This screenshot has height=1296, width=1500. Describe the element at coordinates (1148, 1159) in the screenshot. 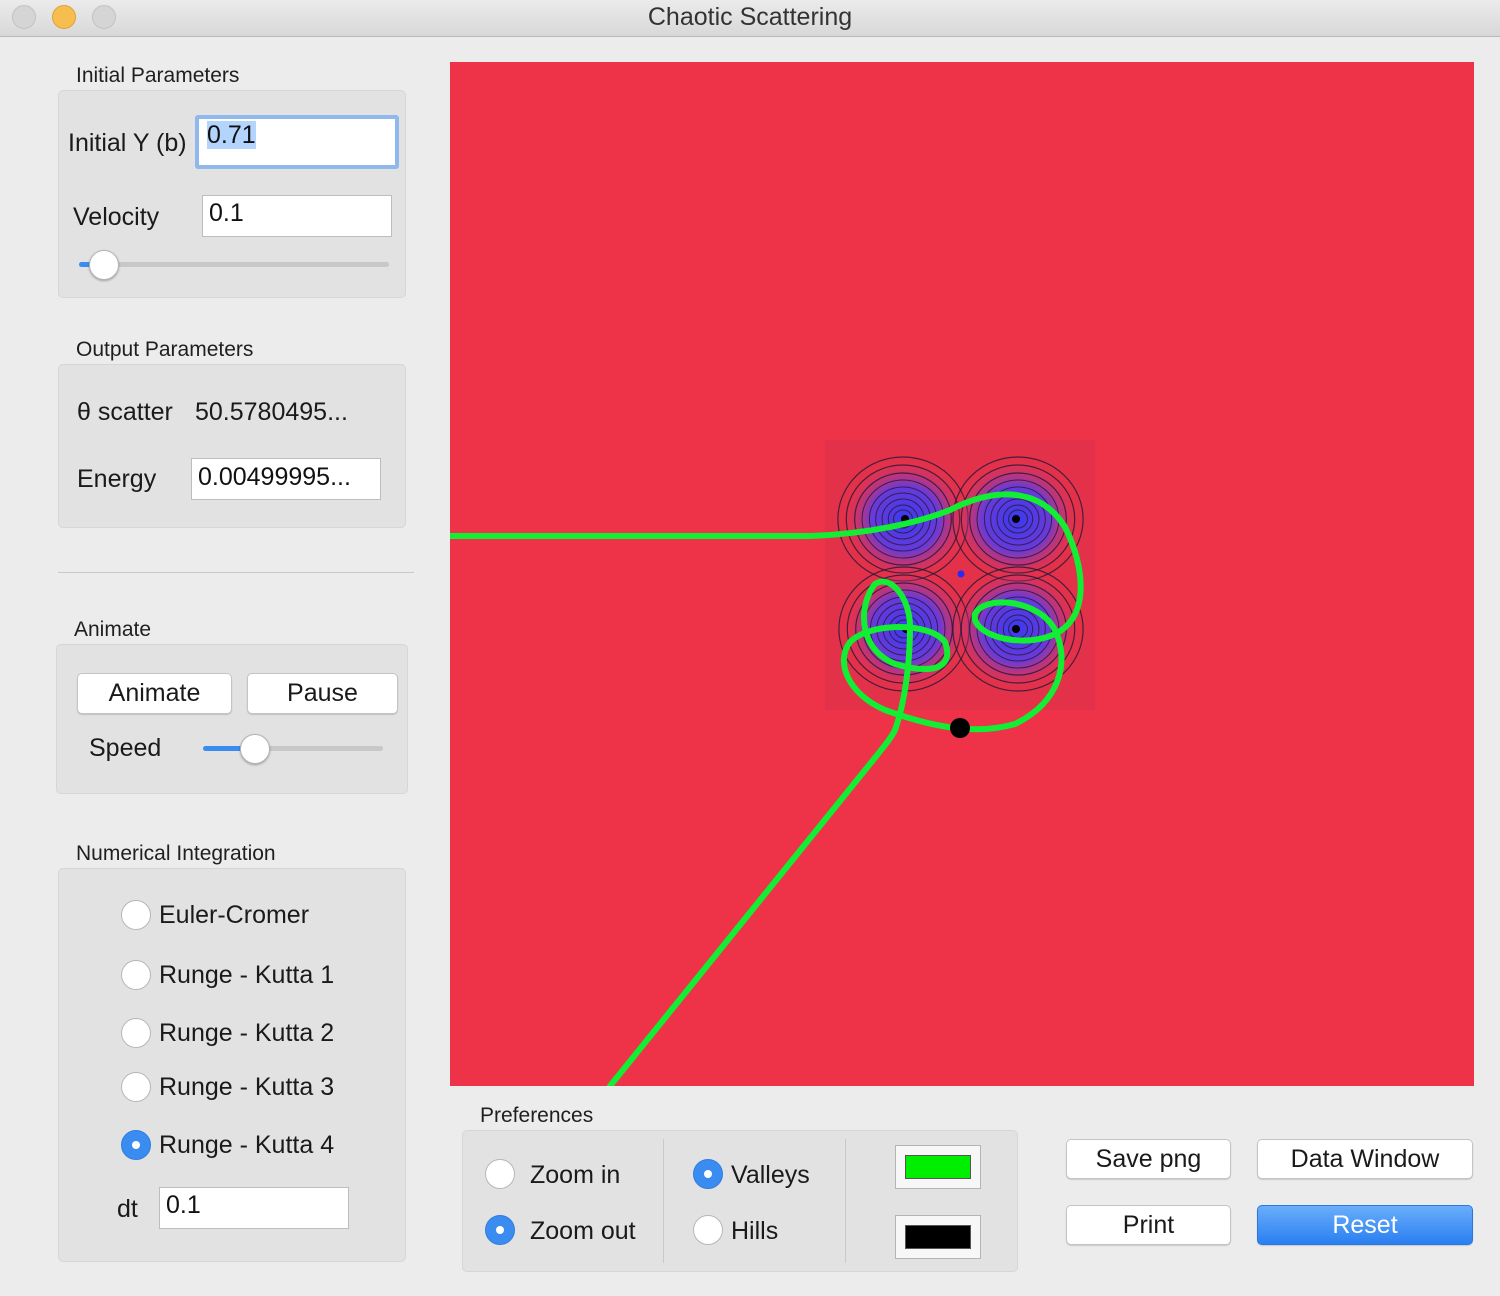

I see `save-png-button: Save png` at that location.